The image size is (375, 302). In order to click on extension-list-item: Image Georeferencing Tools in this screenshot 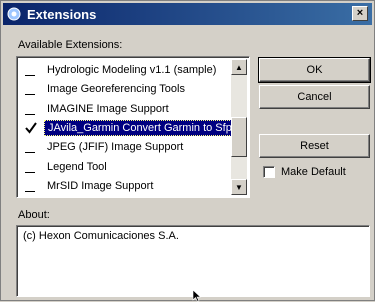, I will do `click(125, 89)`.